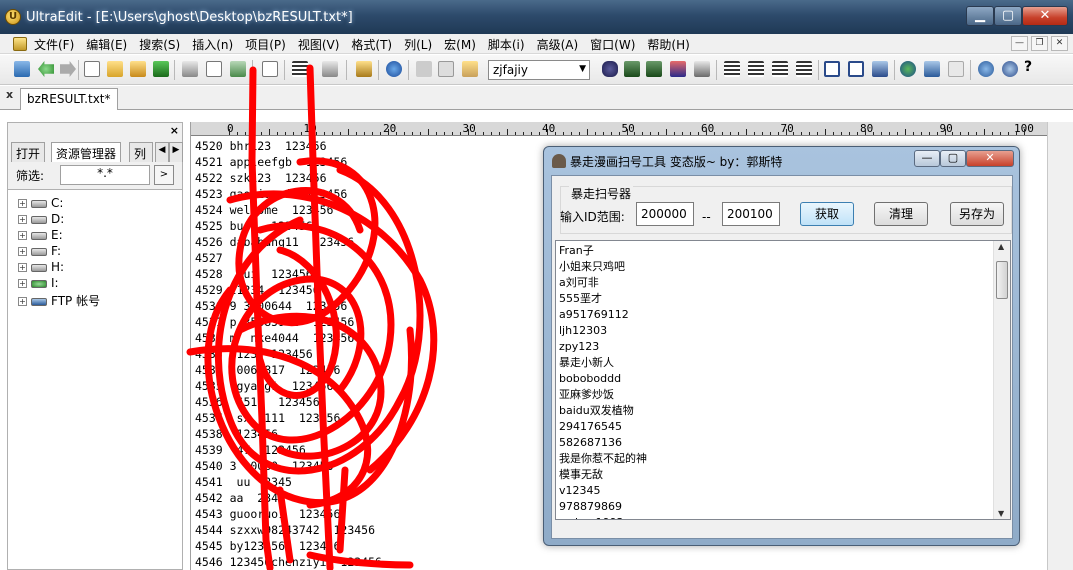 The width and height of the screenshot is (1073, 570). What do you see at coordinates (106, 44) in the screenshot?
I see `menu-edit: 编辑(E)` at bounding box center [106, 44].